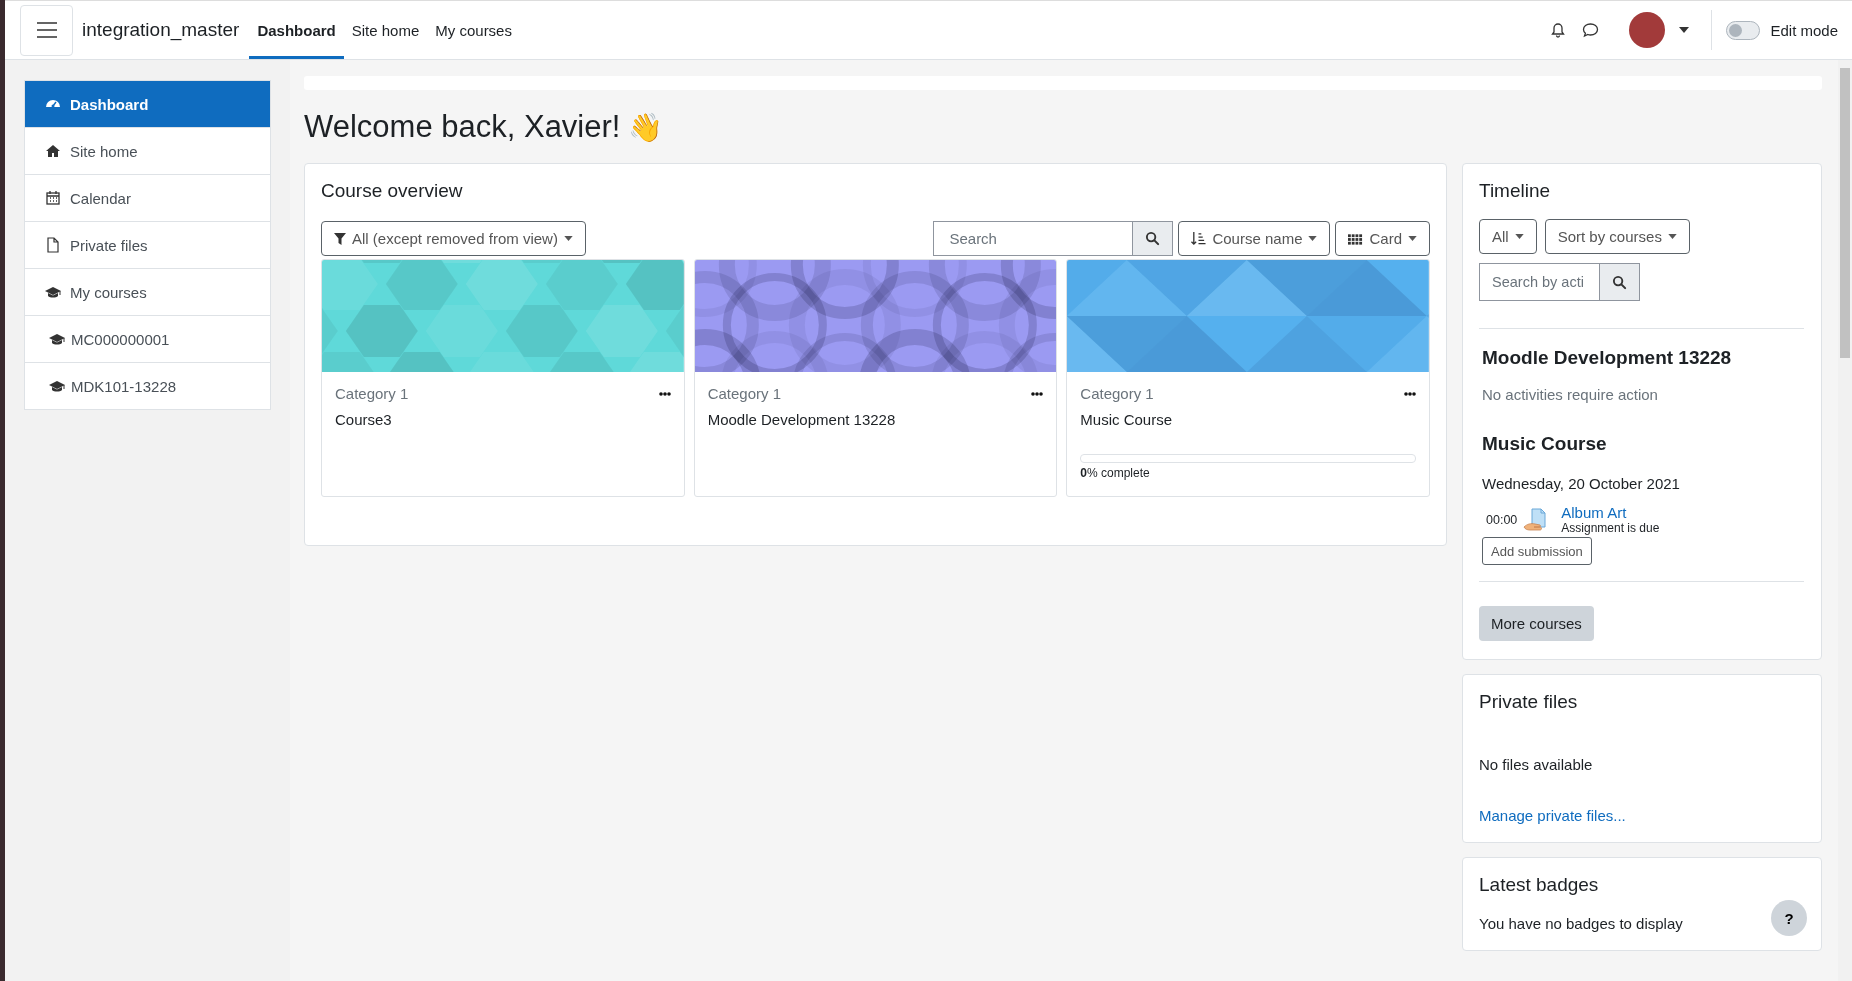 The image size is (1852, 981). I want to click on card-title: Course overview, so click(392, 191).